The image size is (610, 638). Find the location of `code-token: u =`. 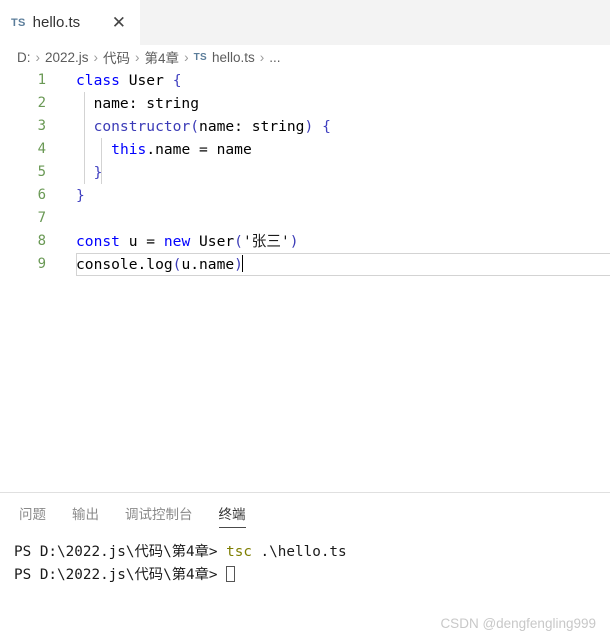

code-token: u = is located at coordinates (141, 241).